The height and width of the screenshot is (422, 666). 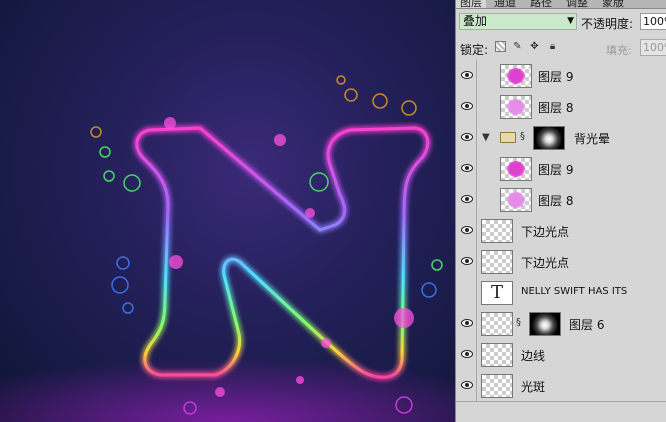 I want to click on layer-name: NELLY SWIFT HAS ITS, so click(x=574, y=291).